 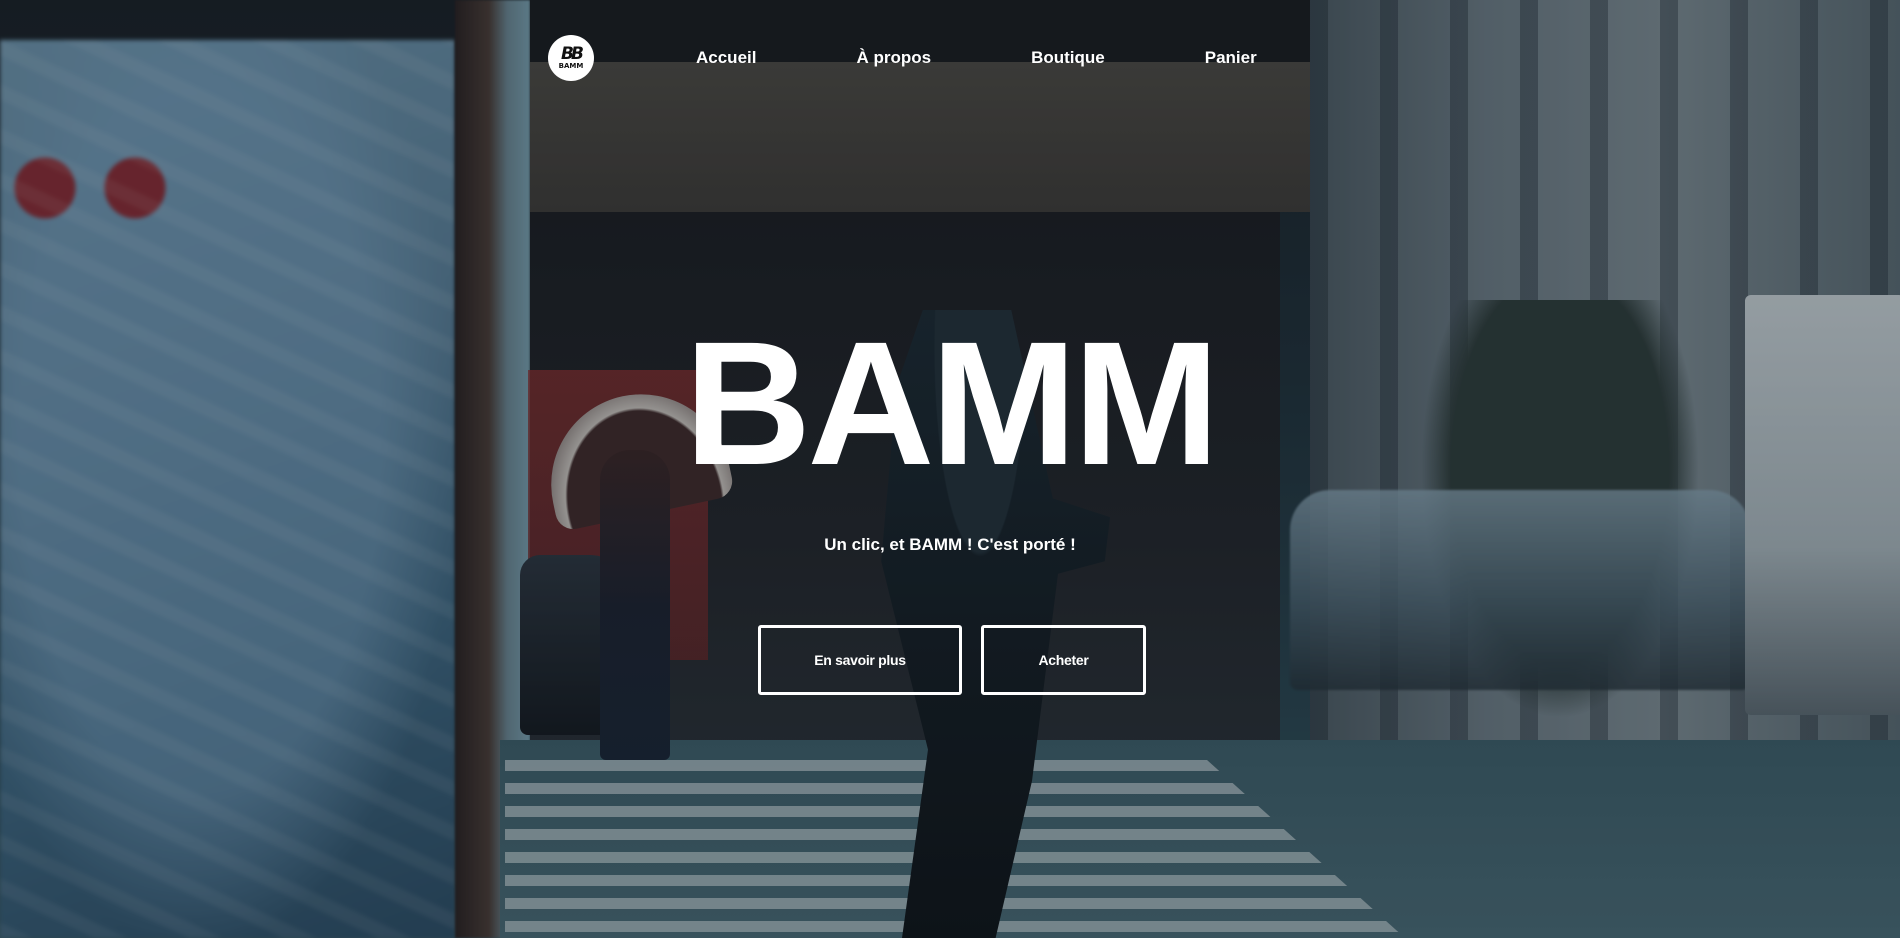 What do you see at coordinates (951, 404) in the screenshot?
I see `hero-title: BAMM` at bounding box center [951, 404].